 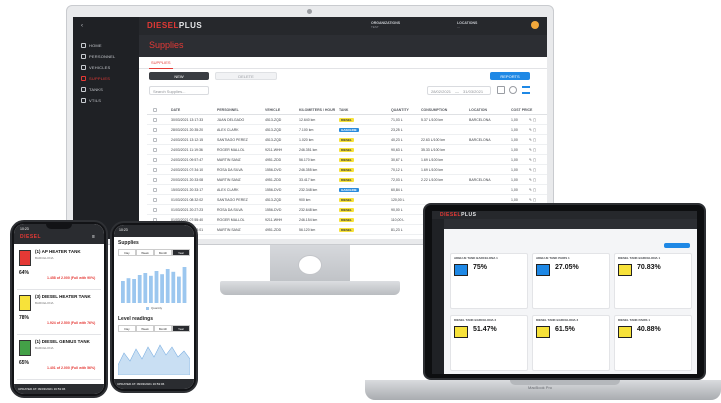 I want to click on tank-card: DIESEL TANK BARCELONA 2 51.47%, so click(x=489, y=343).